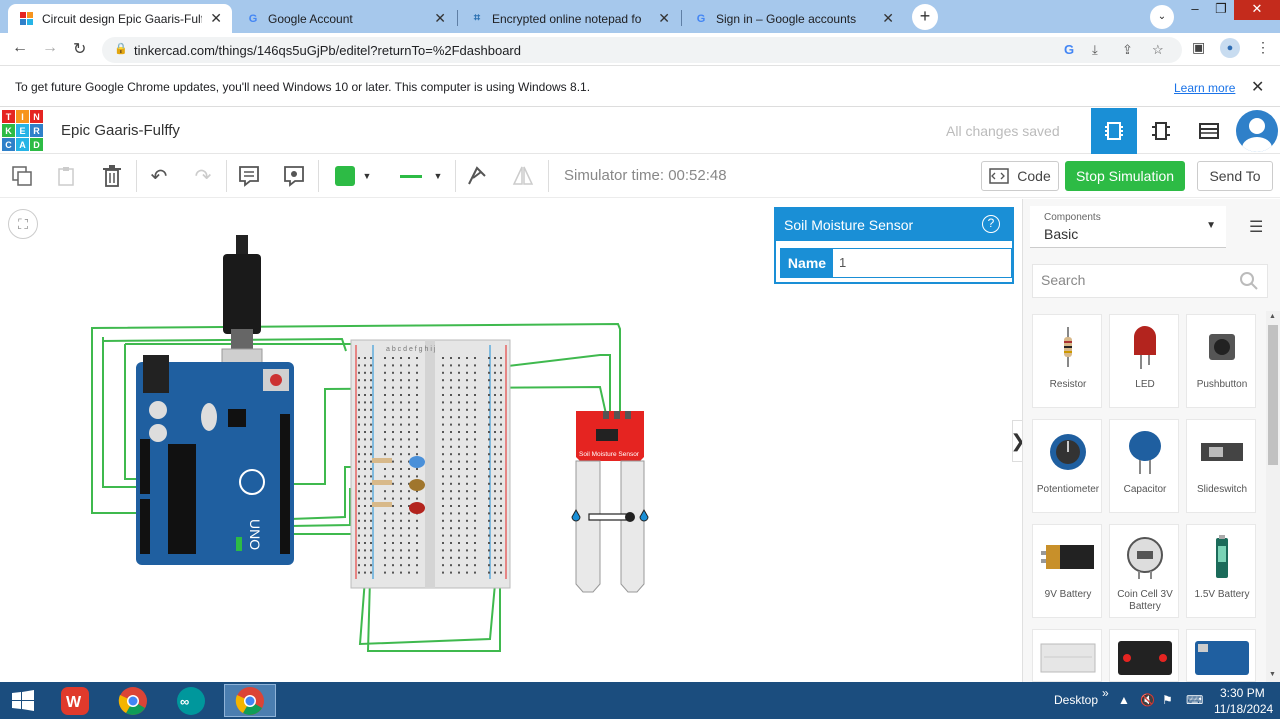 This screenshot has height=719, width=1280. Describe the element at coordinates (1124, 700) in the screenshot. I see `tray-expand-icon: ▲` at that location.